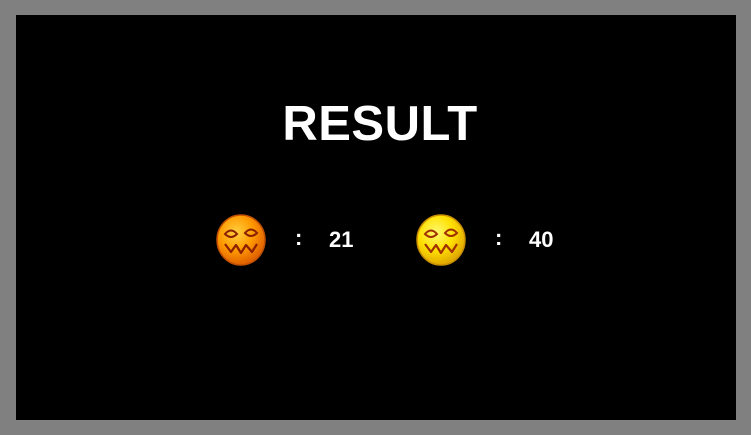 This screenshot has width=751, height=435. I want to click on player-b-score: : 40, so click(495, 240).